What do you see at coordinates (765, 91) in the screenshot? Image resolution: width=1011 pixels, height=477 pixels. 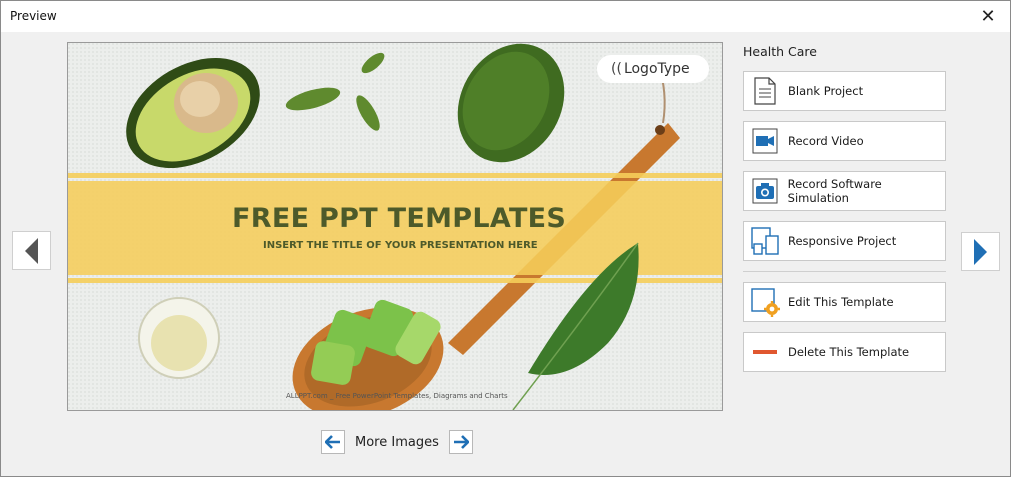 I see `blank-page-icon` at bounding box center [765, 91].